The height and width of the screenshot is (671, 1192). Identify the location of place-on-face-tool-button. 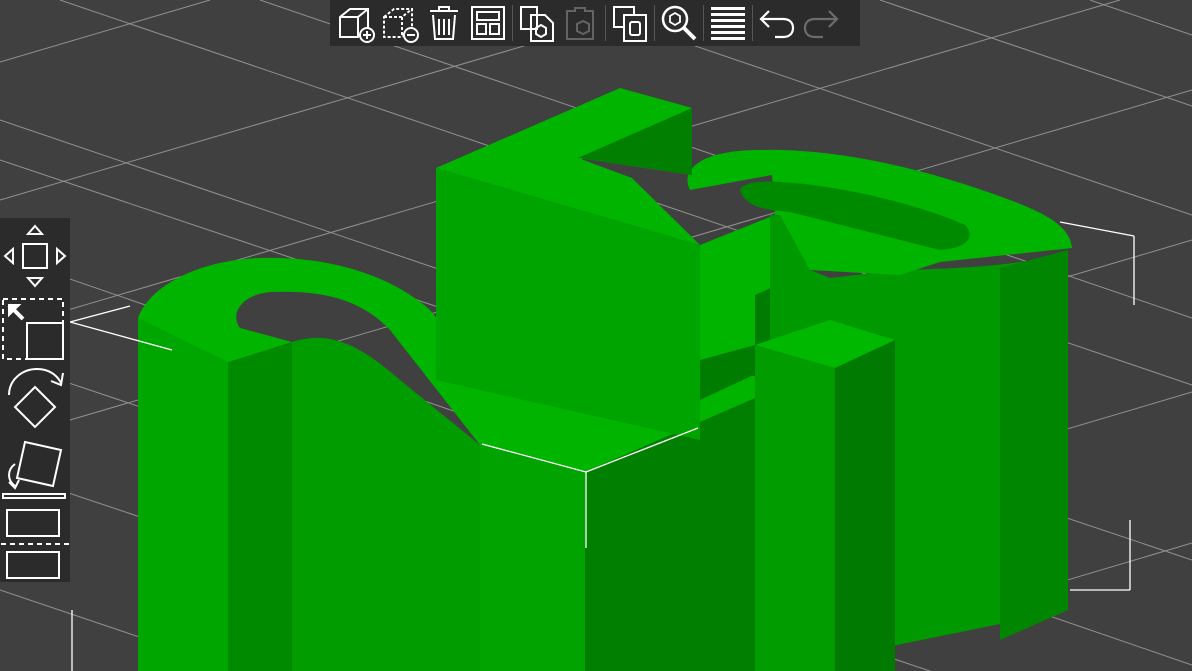
(35, 471).